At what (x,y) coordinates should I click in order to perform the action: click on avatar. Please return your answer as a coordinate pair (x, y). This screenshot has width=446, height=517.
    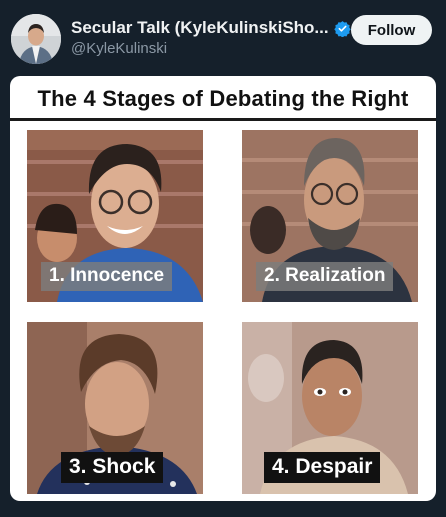
    Looking at the image, I should click on (36, 39).